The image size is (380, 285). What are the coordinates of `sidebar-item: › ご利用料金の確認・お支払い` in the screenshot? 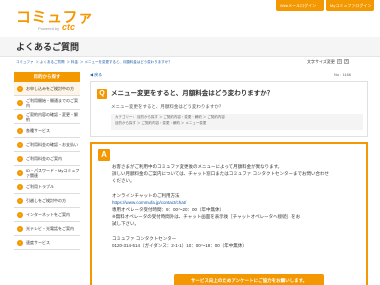 It's located at (47, 145).